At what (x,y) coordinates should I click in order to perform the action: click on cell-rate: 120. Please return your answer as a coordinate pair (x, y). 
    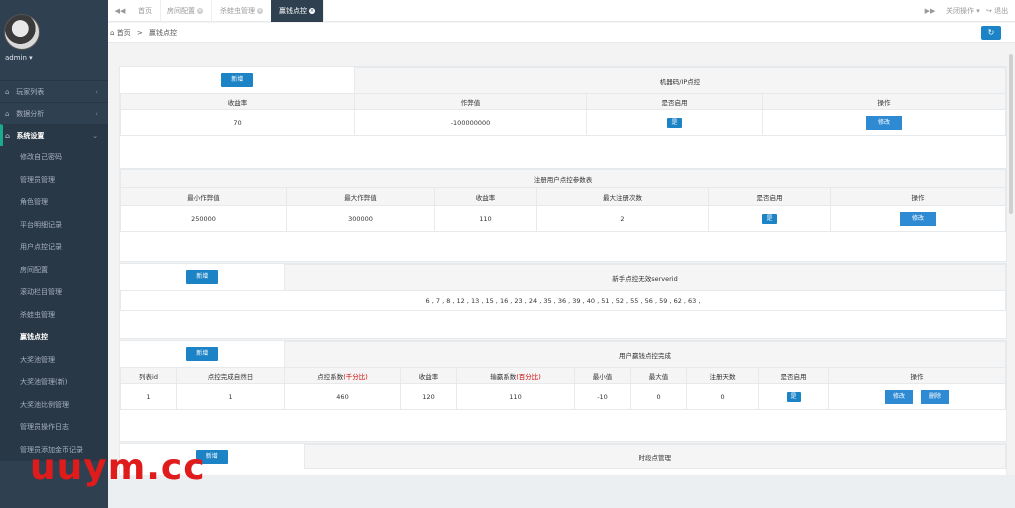
    Looking at the image, I should click on (429, 396).